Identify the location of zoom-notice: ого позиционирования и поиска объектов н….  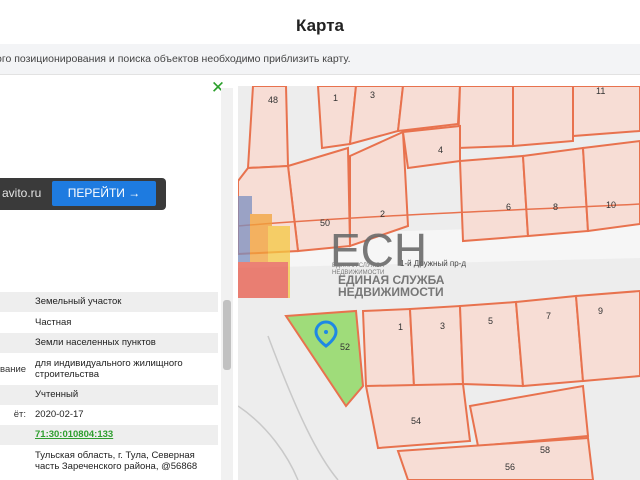
(320, 59).